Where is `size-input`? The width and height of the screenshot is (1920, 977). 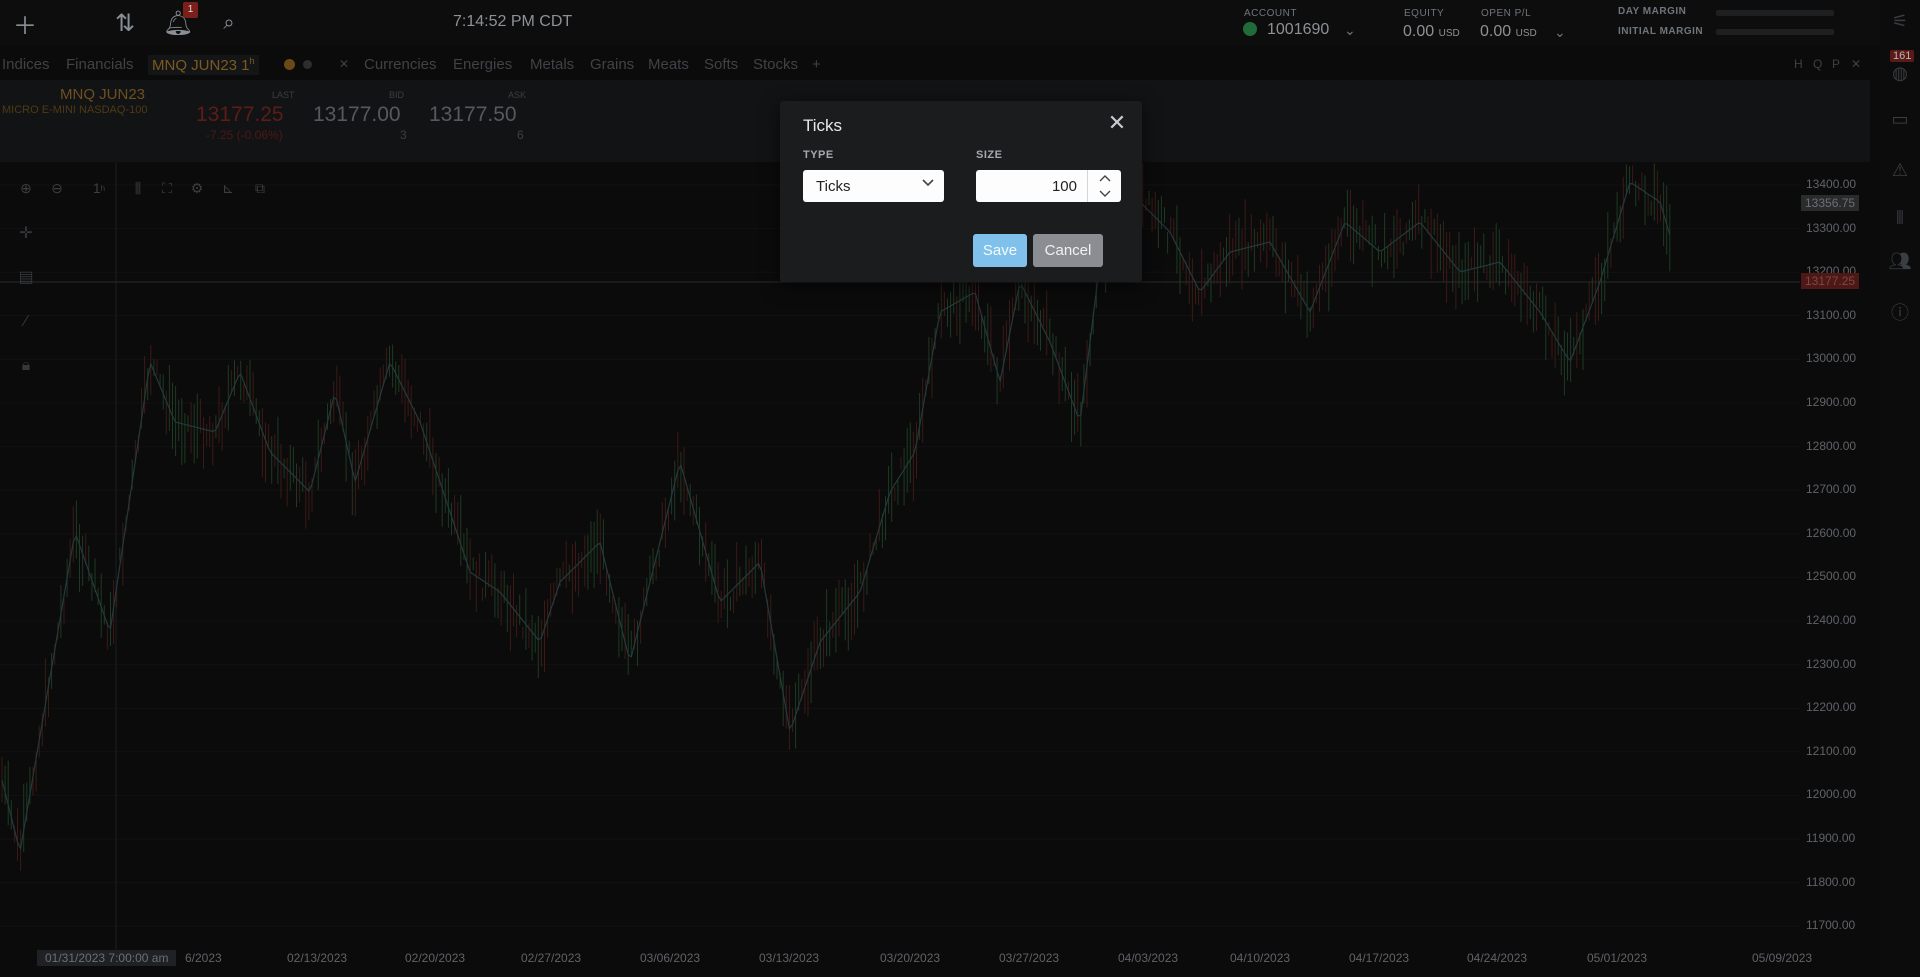
size-input is located at coordinates (1031, 186).